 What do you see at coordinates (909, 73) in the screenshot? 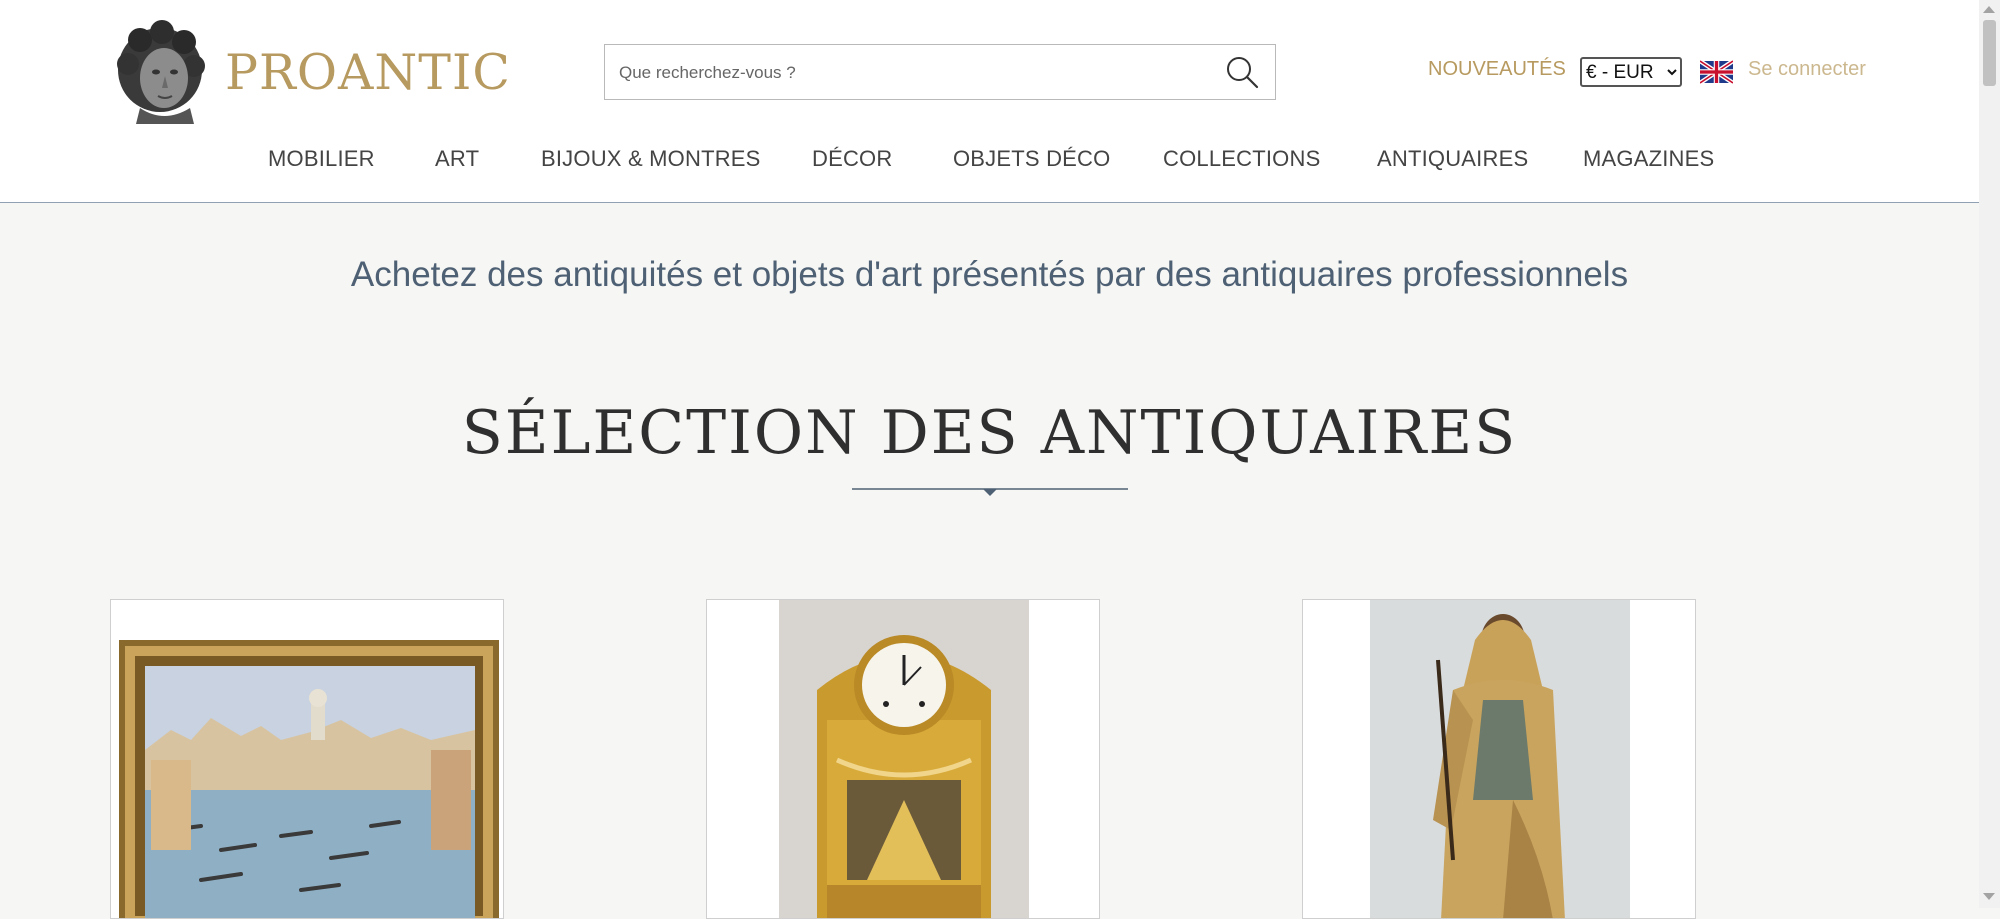
I see `search-input` at bounding box center [909, 73].